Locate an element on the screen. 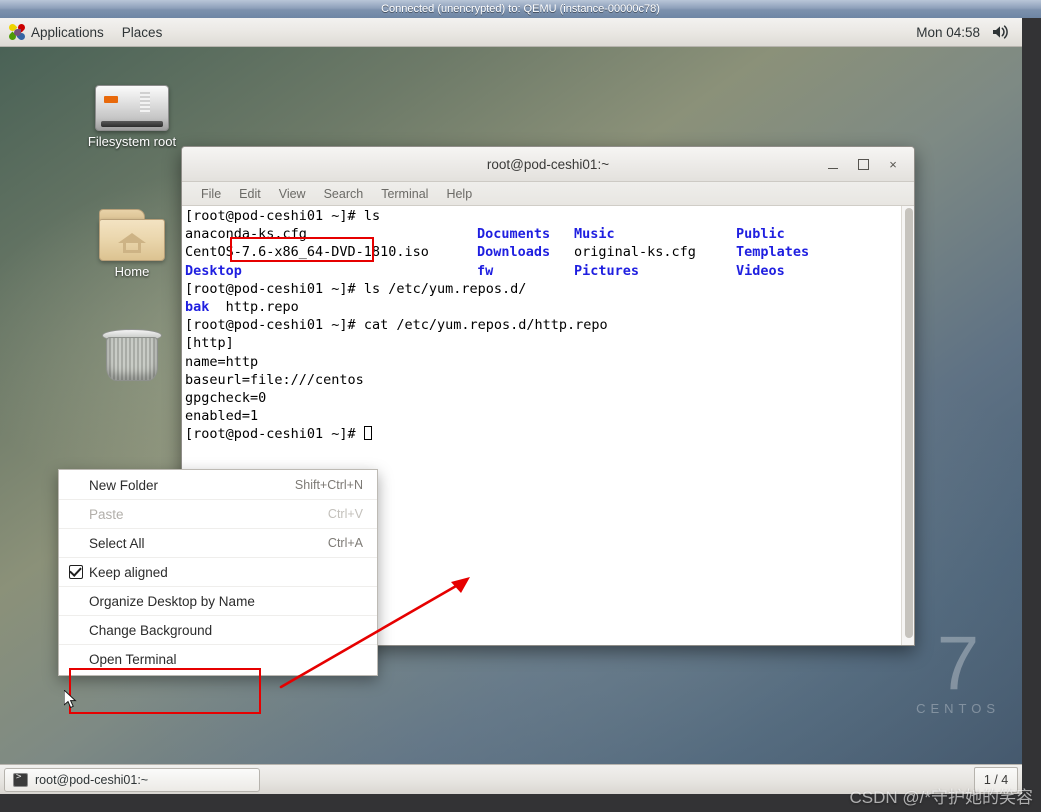 The image size is (1041, 812). terminal-line: [root@pod-ceshi01 ~]# ls is located at coordinates (541, 216).